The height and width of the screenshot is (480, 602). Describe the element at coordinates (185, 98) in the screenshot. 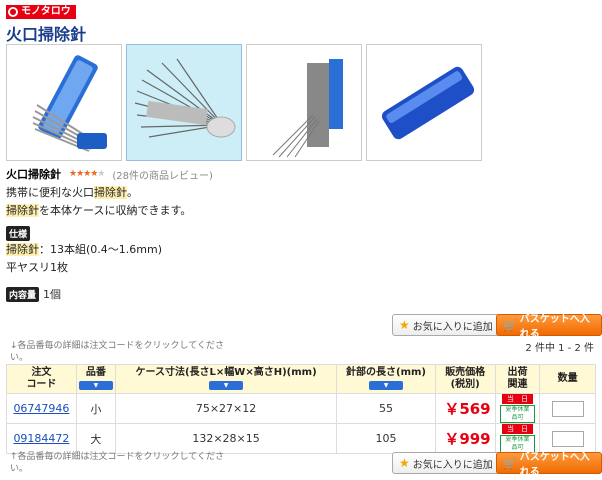

I see `product-image-needle-fan-icon` at that location.